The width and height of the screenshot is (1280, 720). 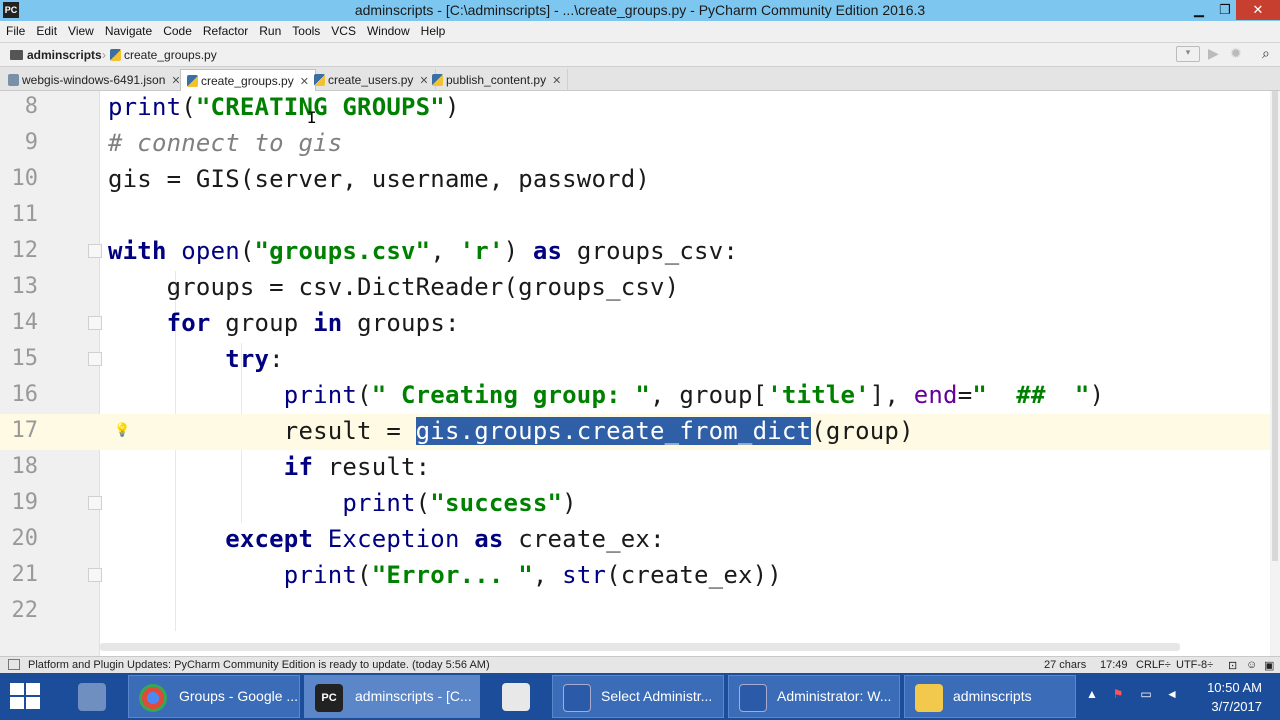 What do you see at coordinates (31, 142) in the screenshot?
I see `line-number: 9` at bounding box center [31, 142].